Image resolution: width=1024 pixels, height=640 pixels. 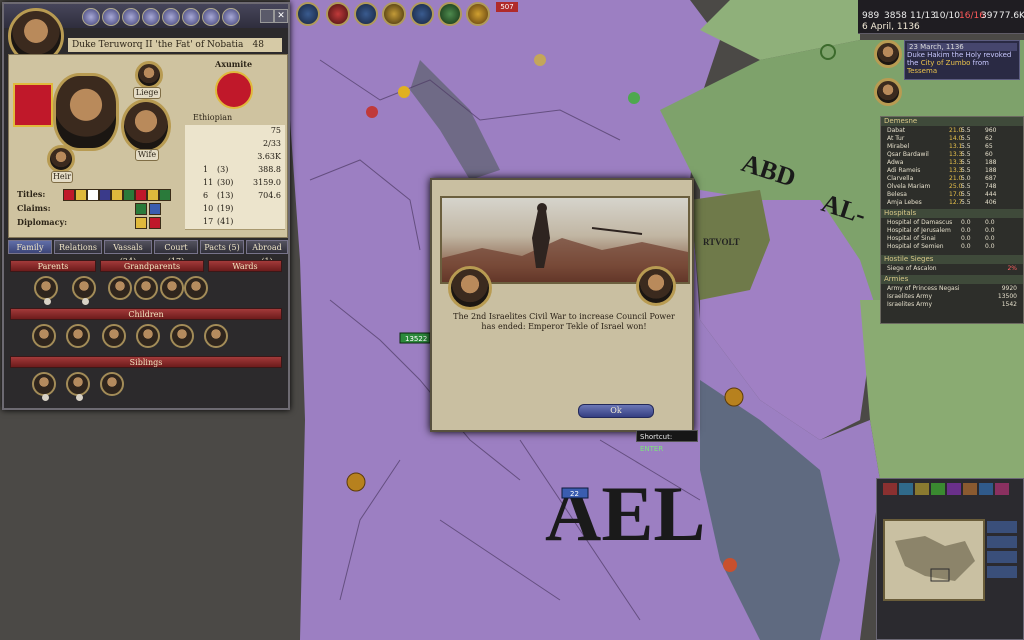 What do you see at coordinates (952, 139) in the screenshot?
I see `holding-row: At Tur 14.0 5.5 62` at bounding box center [952, 139].